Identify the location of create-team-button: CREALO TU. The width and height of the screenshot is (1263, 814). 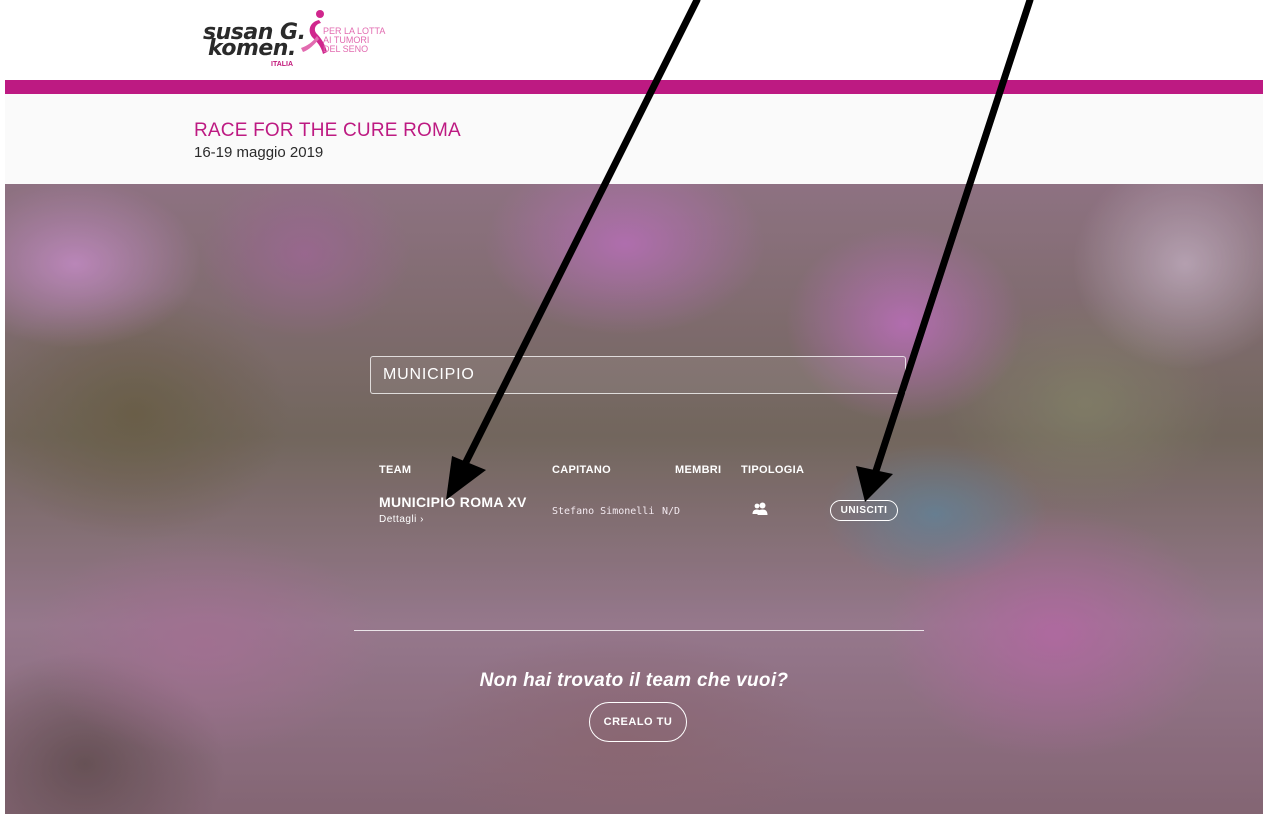
(638, 722).